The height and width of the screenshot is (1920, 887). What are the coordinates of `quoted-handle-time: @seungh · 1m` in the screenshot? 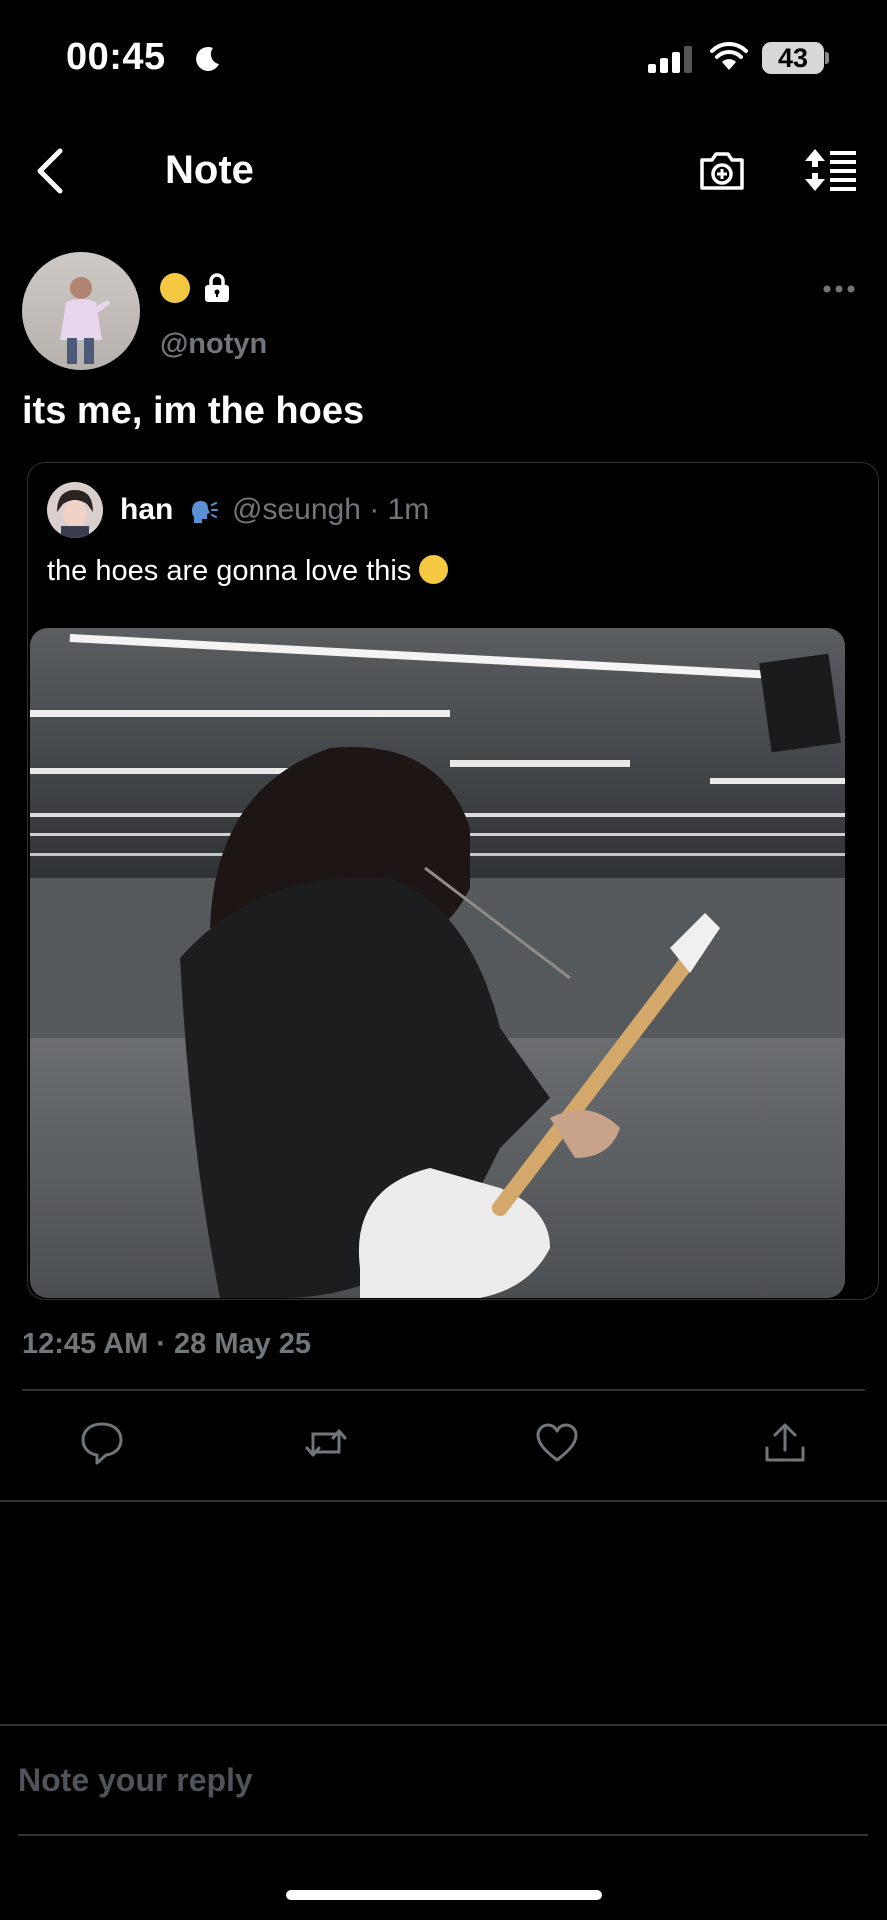 It's located at (331, 509).